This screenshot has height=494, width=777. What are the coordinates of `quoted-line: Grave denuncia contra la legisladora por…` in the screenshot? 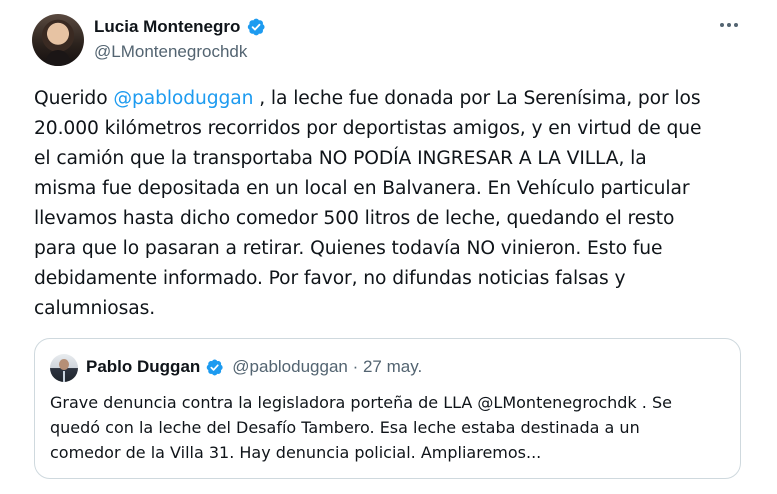 It's located at (361, 402).